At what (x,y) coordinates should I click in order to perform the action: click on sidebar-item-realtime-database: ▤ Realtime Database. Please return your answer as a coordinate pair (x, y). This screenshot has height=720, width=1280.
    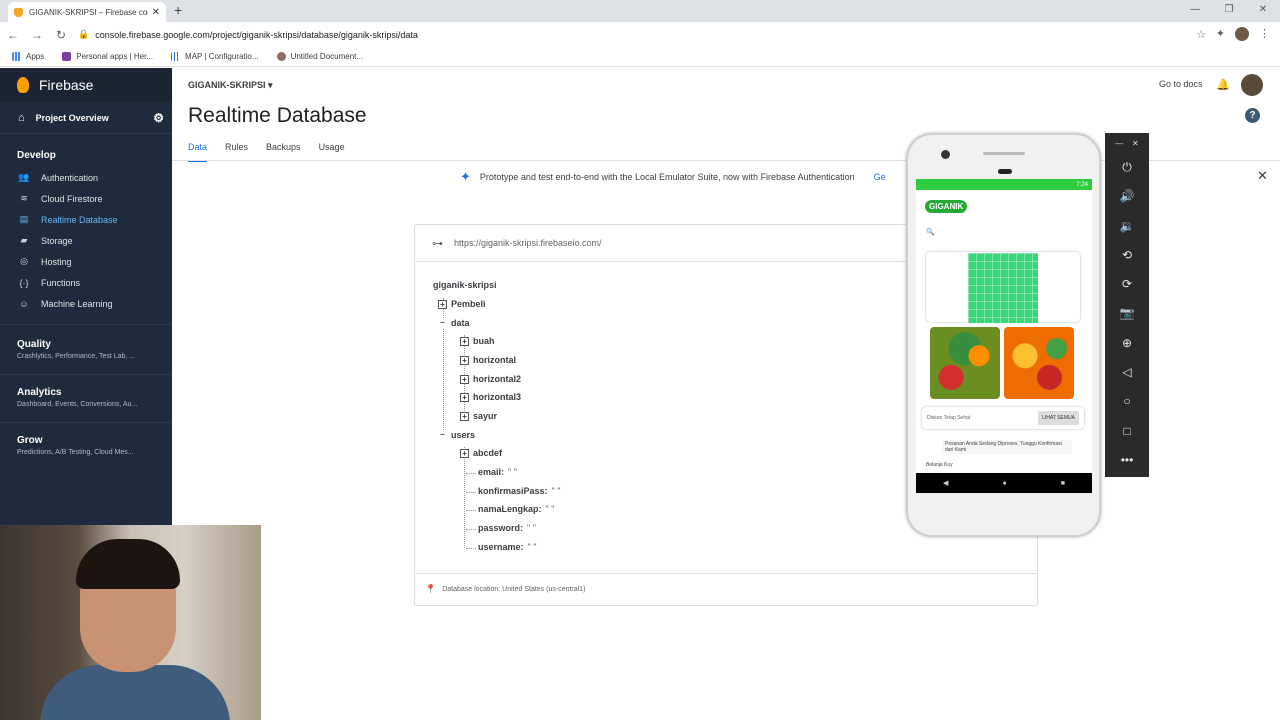
    Looking at the image, I should click on (86, 219).